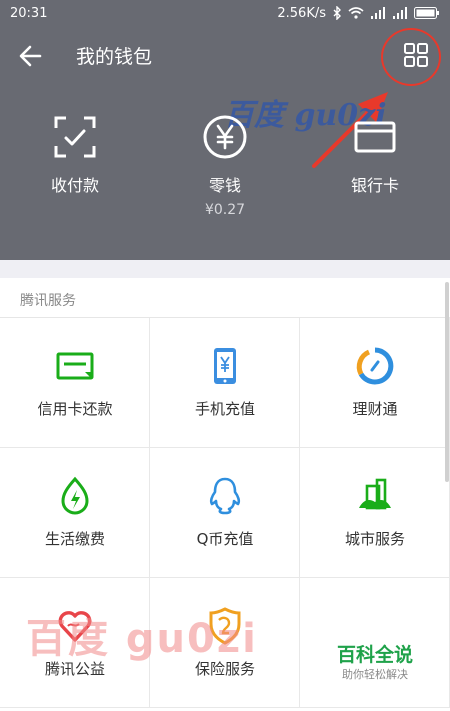 The width and height of the screenshot is (450, 711). Describe the element at coordinates (75, 626) in the screenshot. I see `charity-heart-icon` at that location.